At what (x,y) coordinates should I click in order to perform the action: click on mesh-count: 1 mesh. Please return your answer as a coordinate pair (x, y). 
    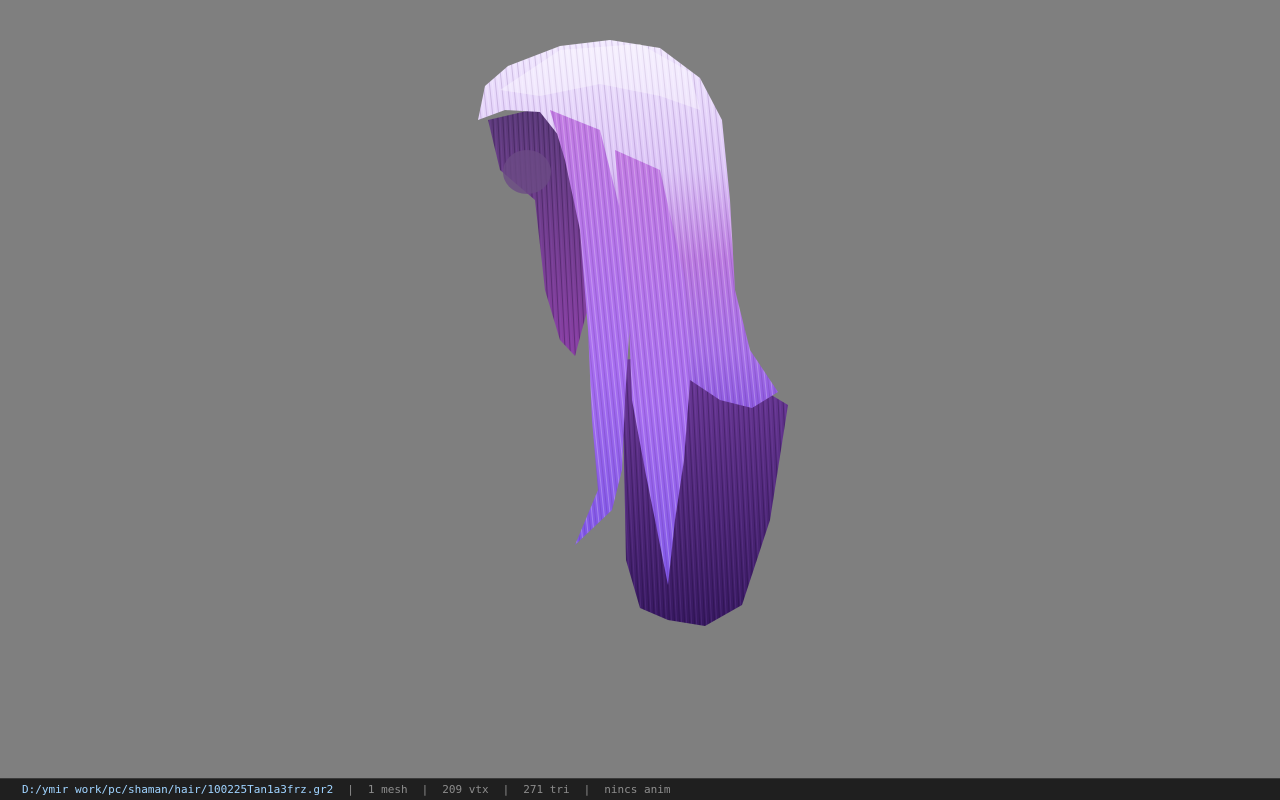
    Looking at the image, I should click on (387, 789).